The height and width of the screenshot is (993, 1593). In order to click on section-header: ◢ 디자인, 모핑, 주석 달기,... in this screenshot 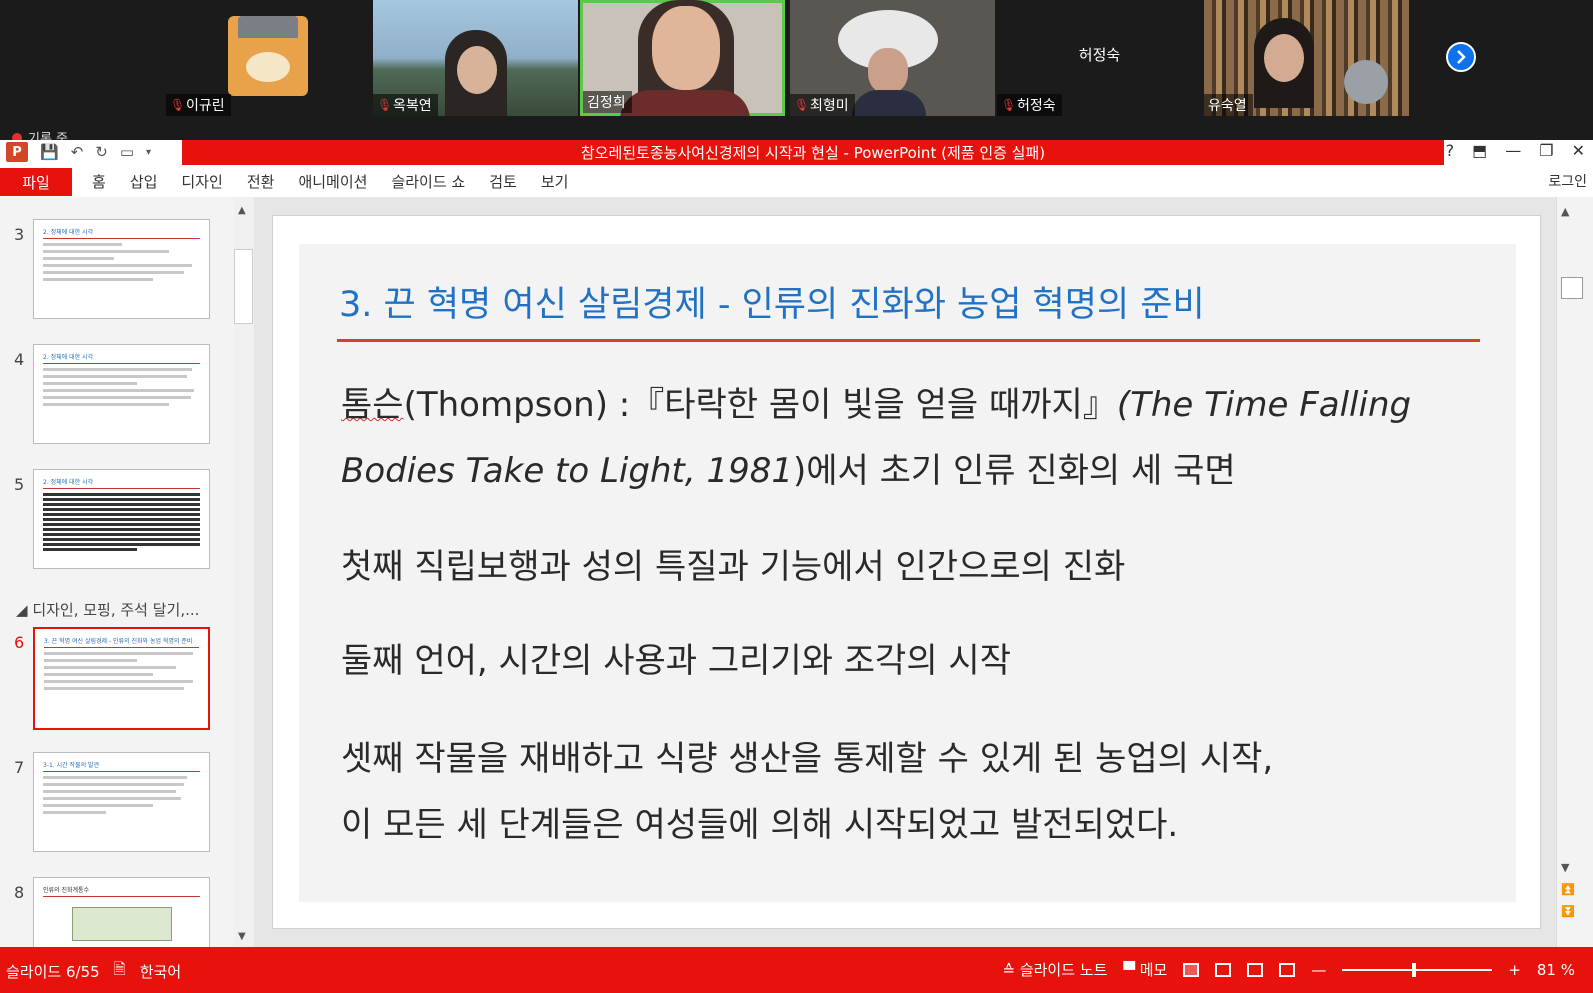, I will do `click(107, 609)`.